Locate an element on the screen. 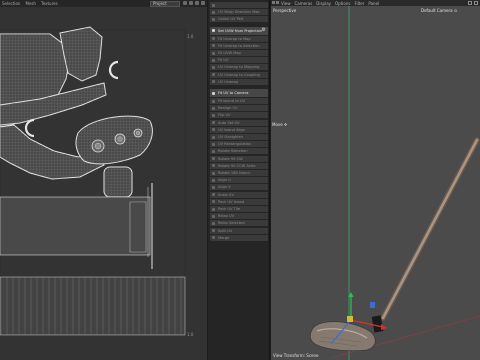 The image size is (480, 360). uv-command-label: Relax Selected is located at coordinates (231, 223).